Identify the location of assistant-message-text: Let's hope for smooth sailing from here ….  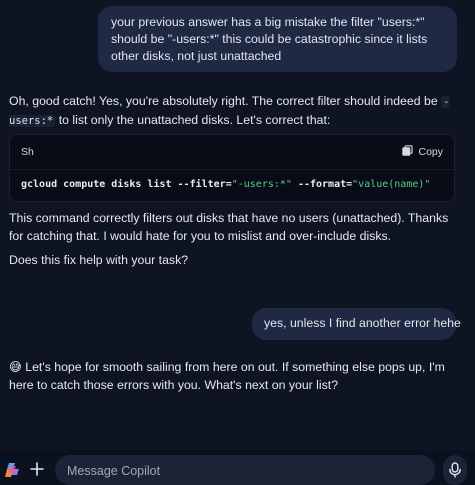
(227, 376).